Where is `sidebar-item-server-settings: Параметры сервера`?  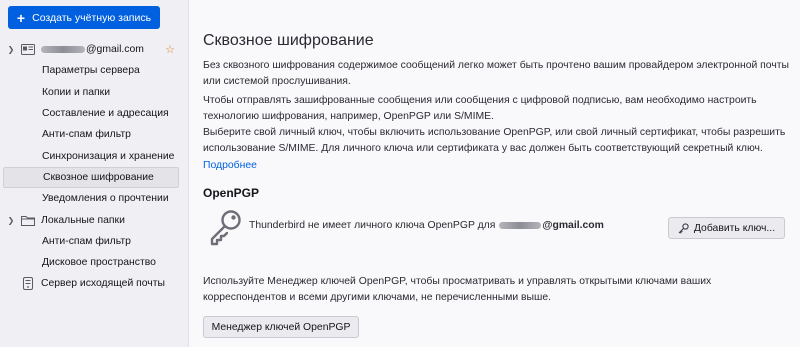
sidebar-item-server-settings: Параметры сервера is located at coordinates (94, 70).